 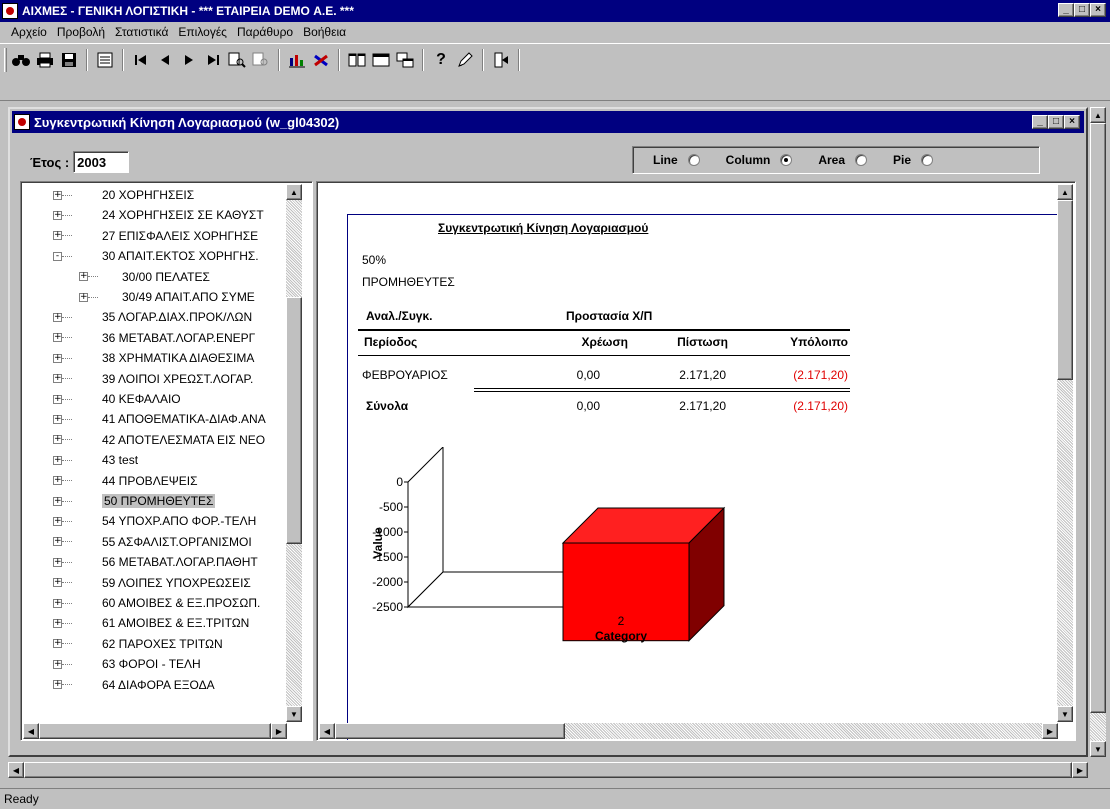 What do you see at coordinates (202, 32) in the screenshot?
I see `menu-options: Επιλογές` at bounding box center [202, 32].